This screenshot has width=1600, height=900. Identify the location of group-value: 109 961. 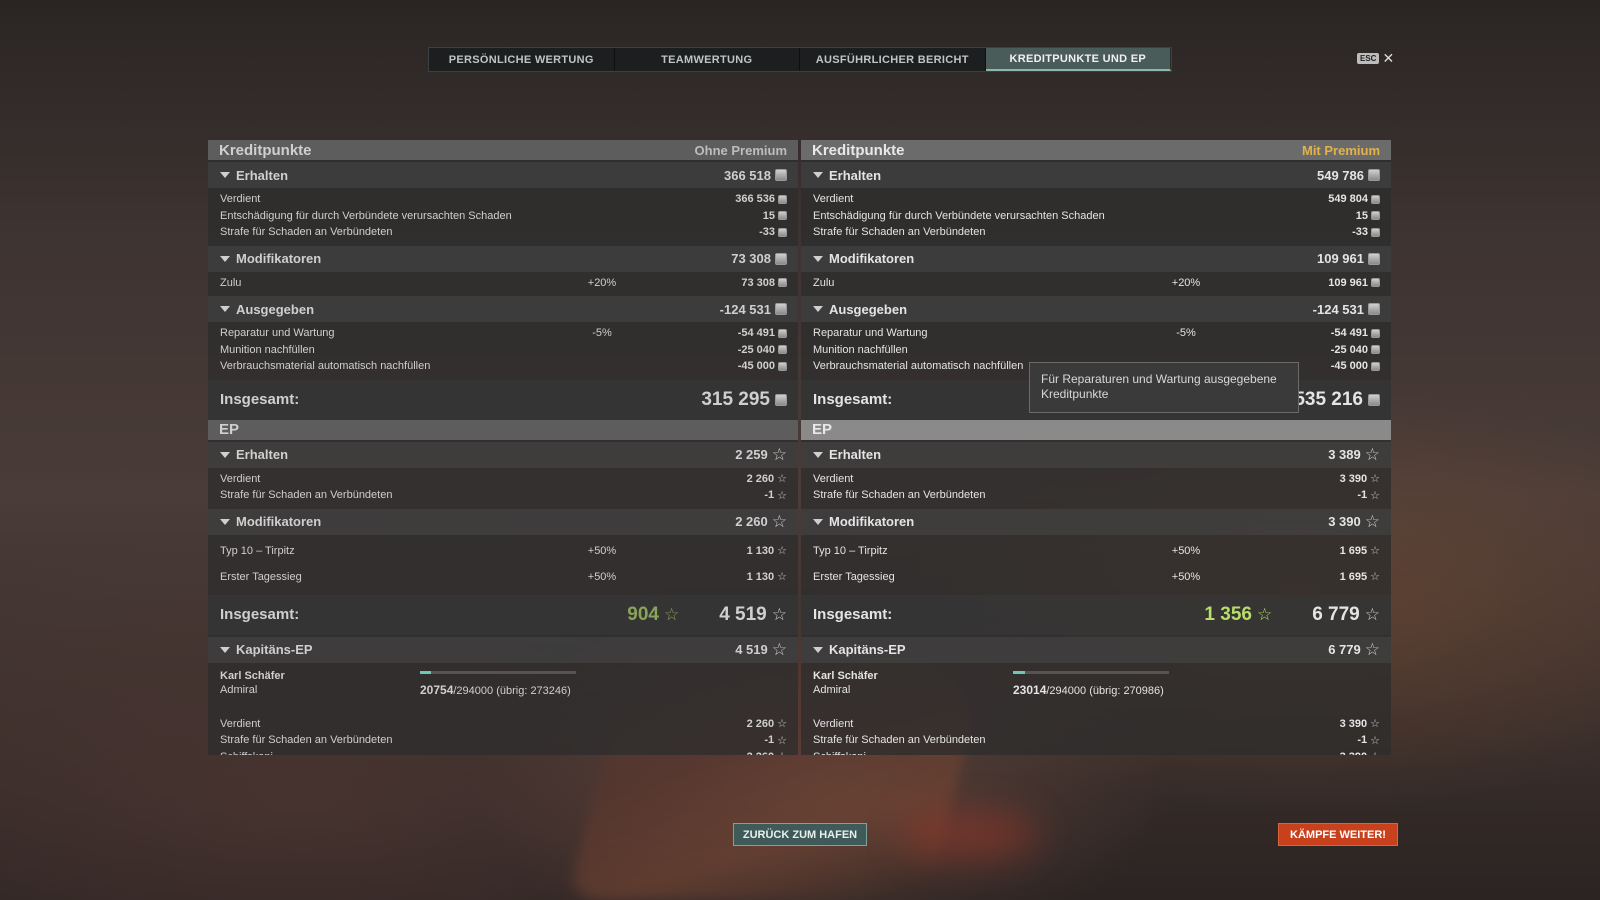
(1348, 258).